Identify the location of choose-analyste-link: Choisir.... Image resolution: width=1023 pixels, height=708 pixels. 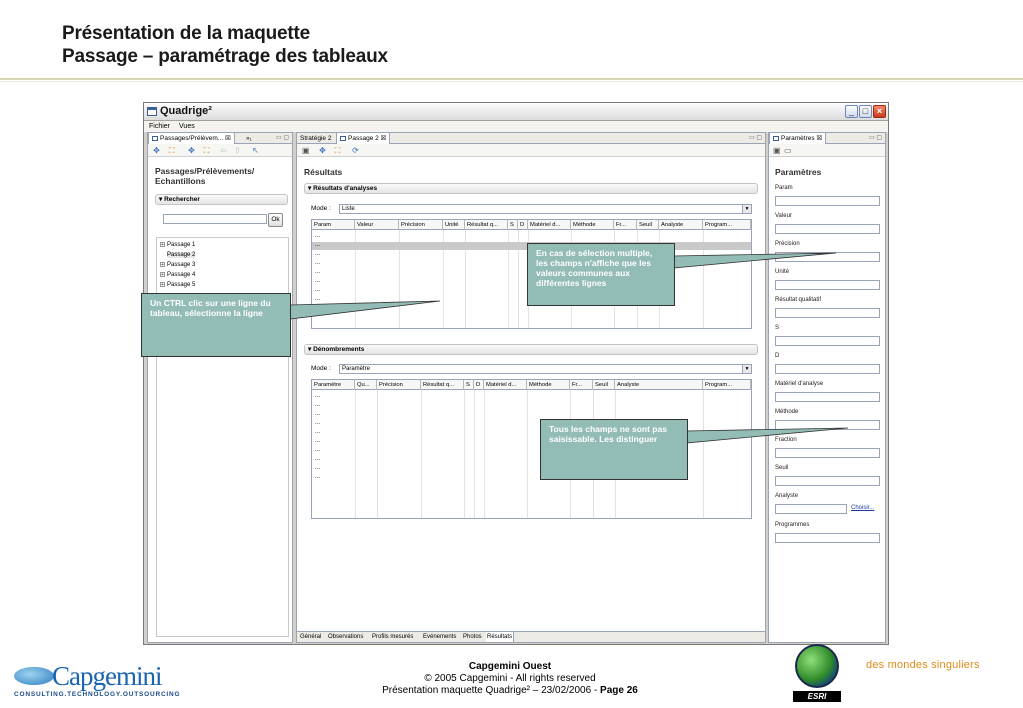
(862, 508).